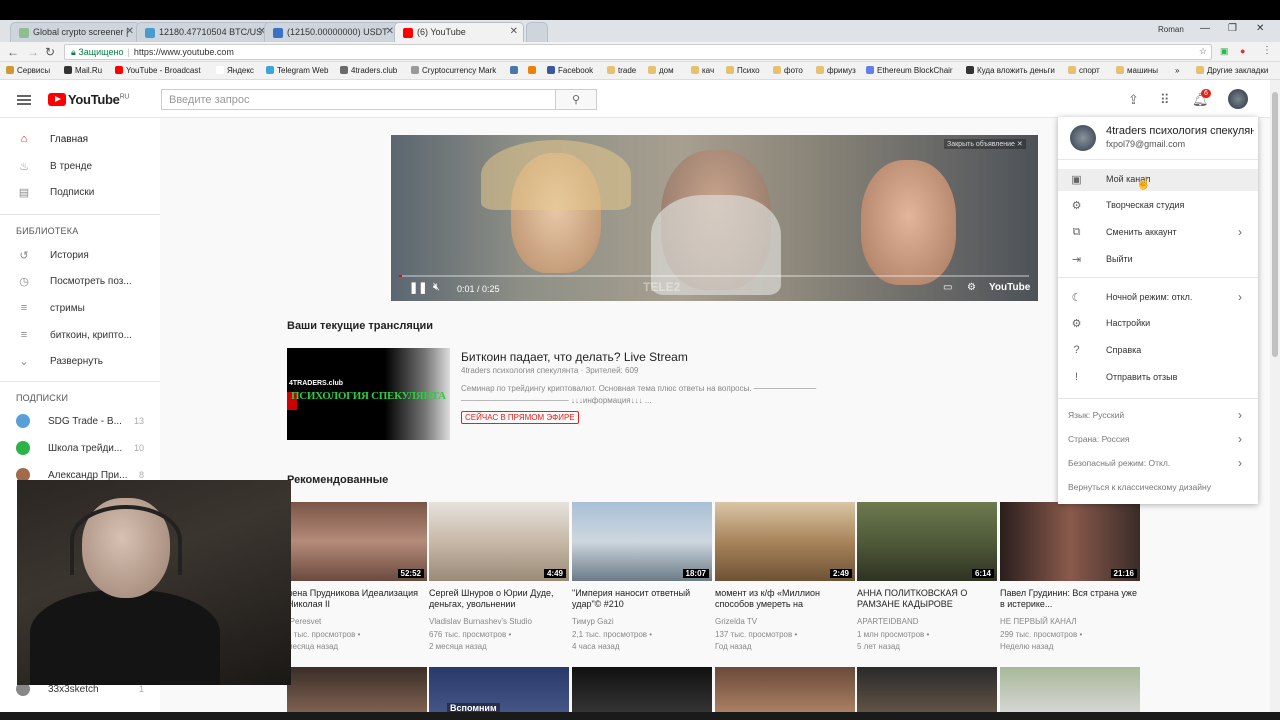  I want to click on bookmark-item: Сервисы, so click(28, 70).